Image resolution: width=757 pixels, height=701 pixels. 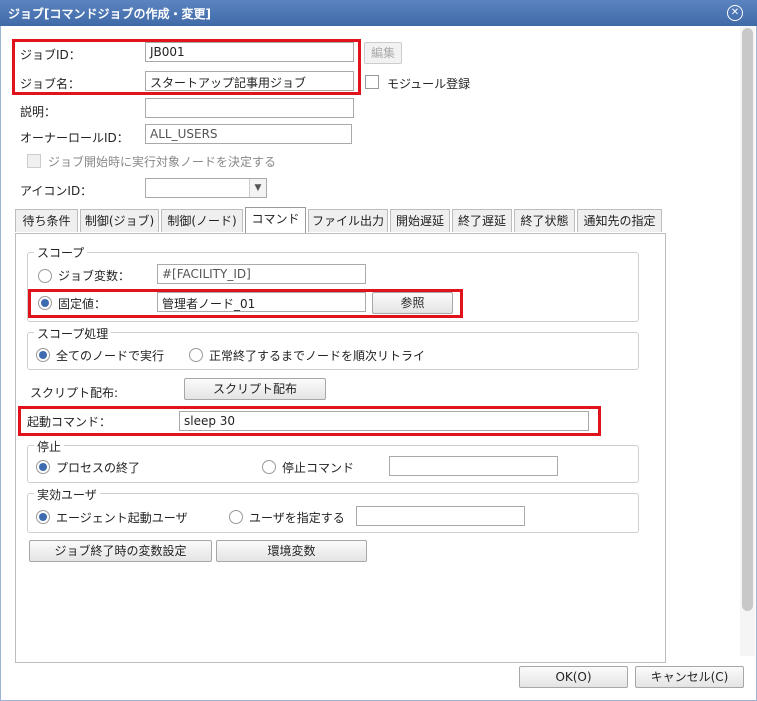 I want to click on var-setting-button: ジョブ終了時の変数設定, so click(x=120, y=551).